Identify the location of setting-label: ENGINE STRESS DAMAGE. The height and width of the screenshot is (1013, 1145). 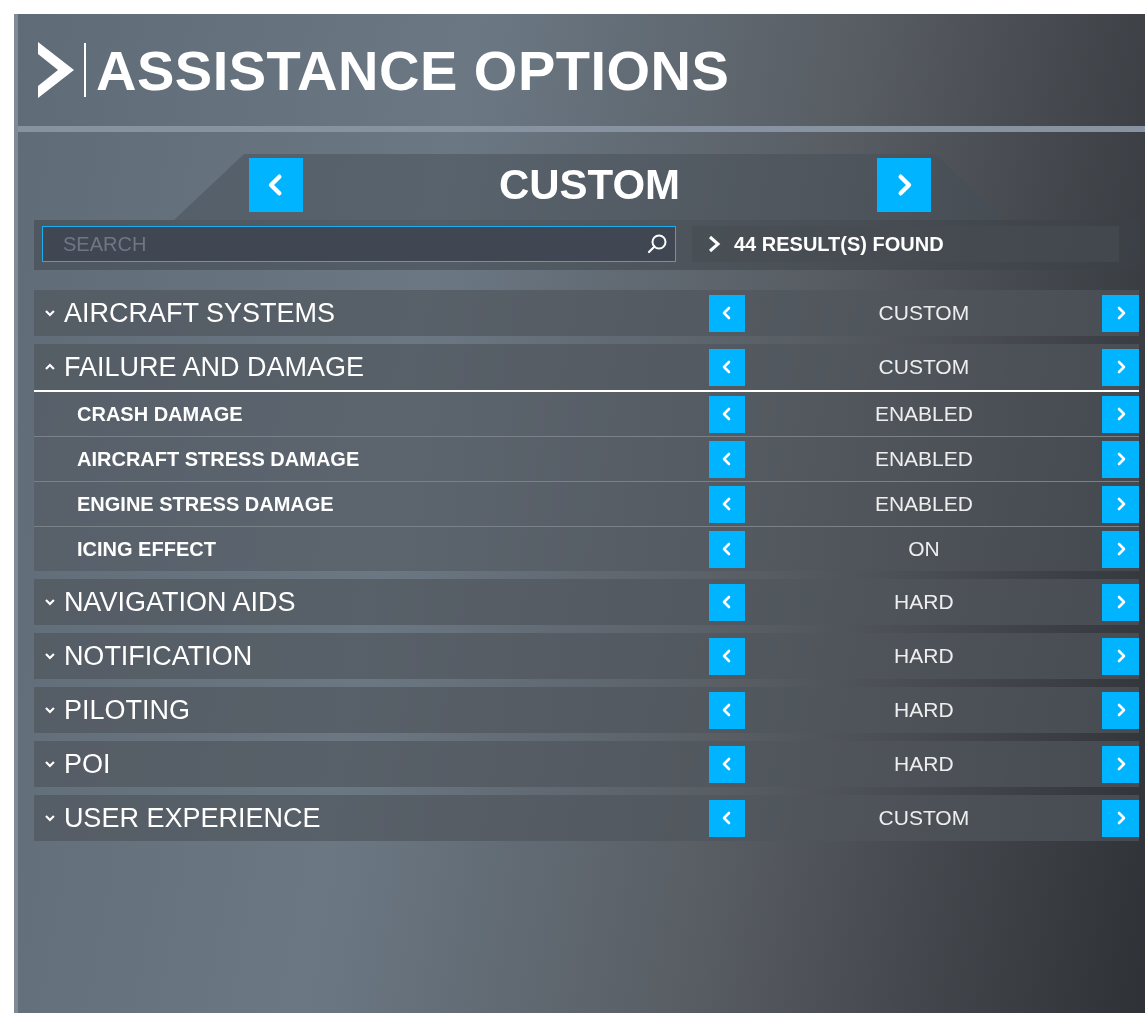
(205, 504).